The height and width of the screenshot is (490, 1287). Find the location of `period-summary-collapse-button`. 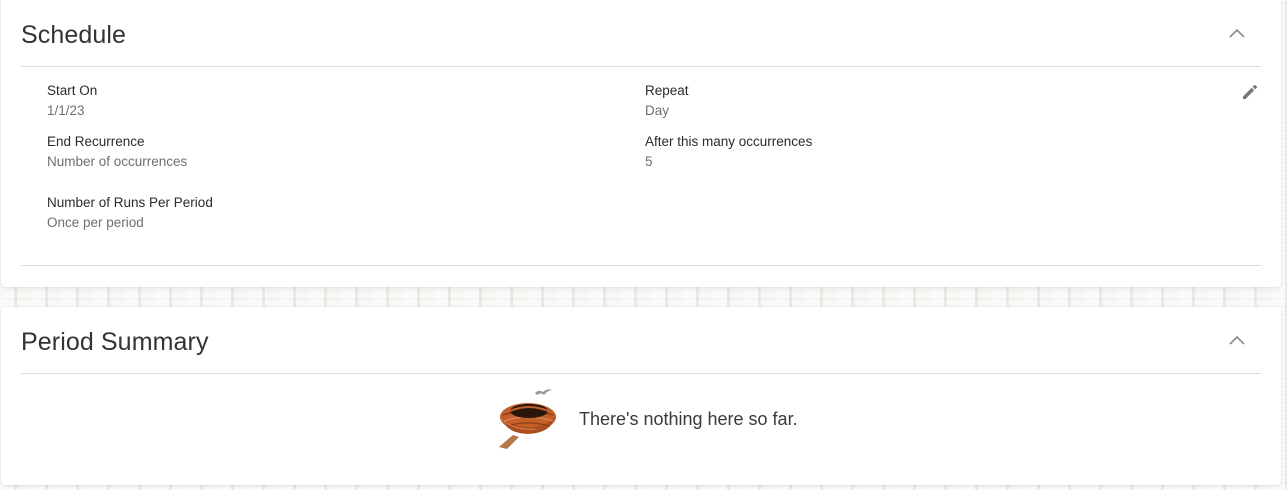

period-summary-collapse-button is located at coordinates (1237, 341).